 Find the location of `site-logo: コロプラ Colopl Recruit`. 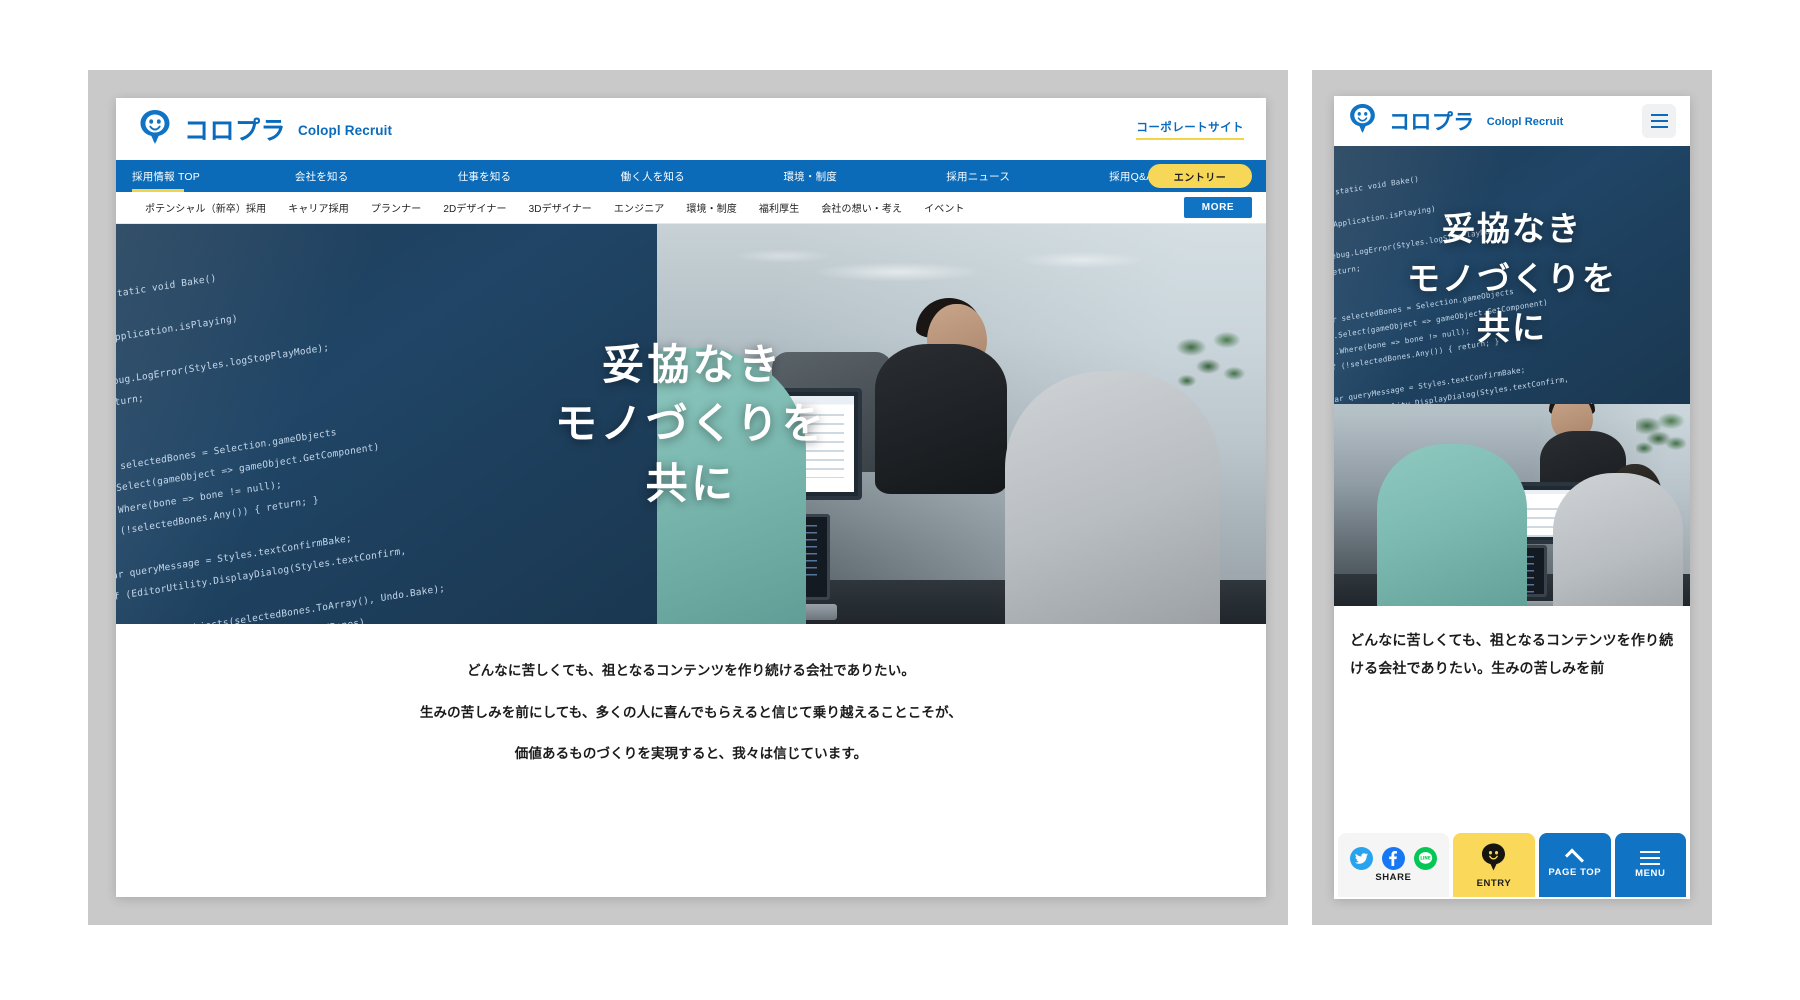

site-logo: コロプラ Colopl Recruit is located at coordinates (265, 129).